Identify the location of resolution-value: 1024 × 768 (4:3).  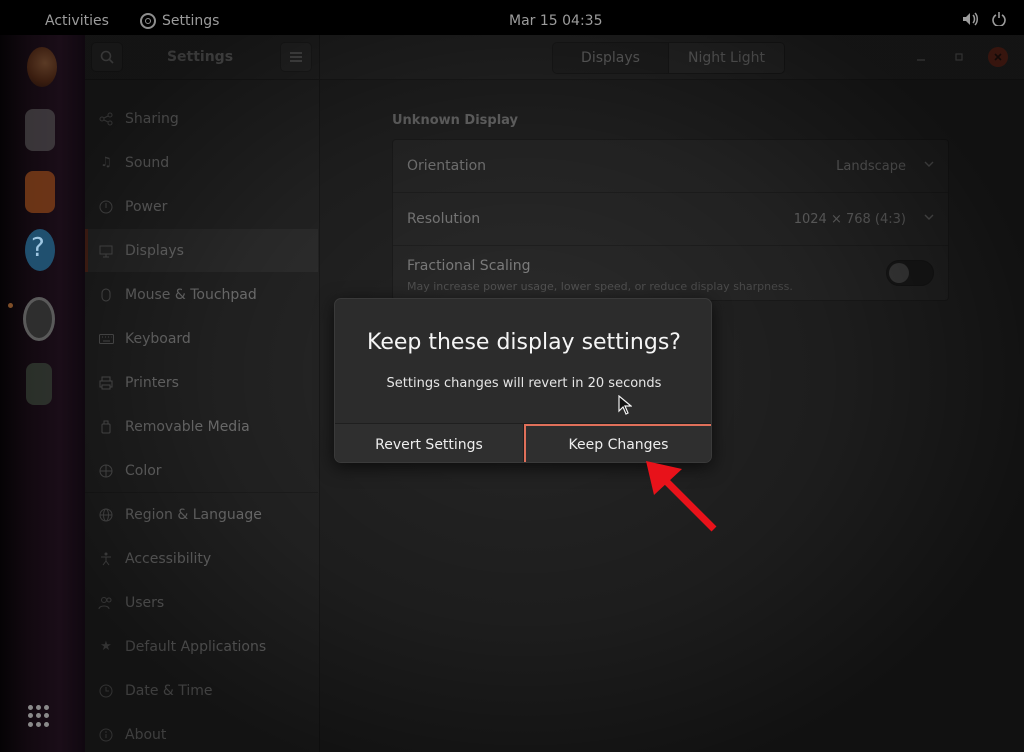
(849, 219).